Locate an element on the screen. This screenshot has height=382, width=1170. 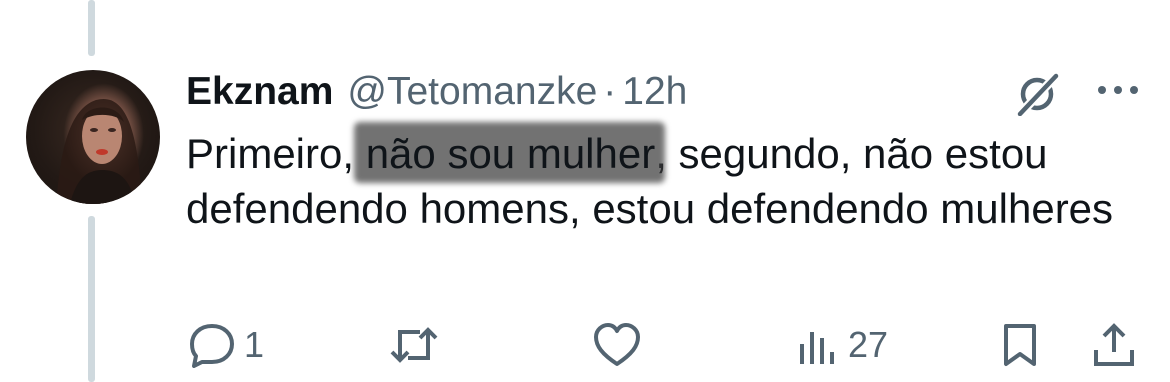
retweet-button is located at coordinates (414, 345).